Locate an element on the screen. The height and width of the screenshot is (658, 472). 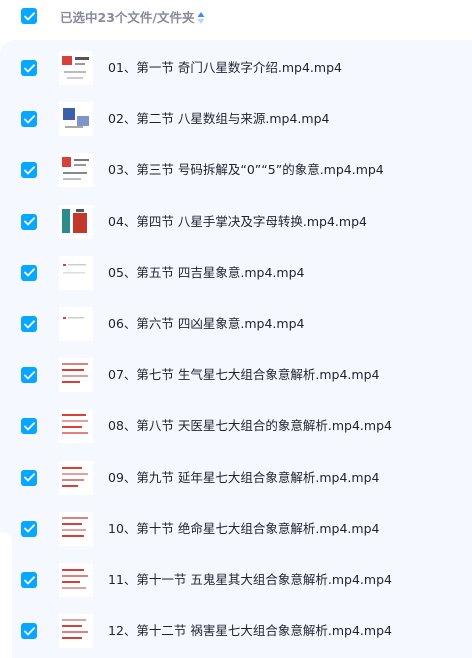
file-row: 07、第七节 生气星七大组合象意解析.mp4.mp4 is located at coordinates (236, 374).